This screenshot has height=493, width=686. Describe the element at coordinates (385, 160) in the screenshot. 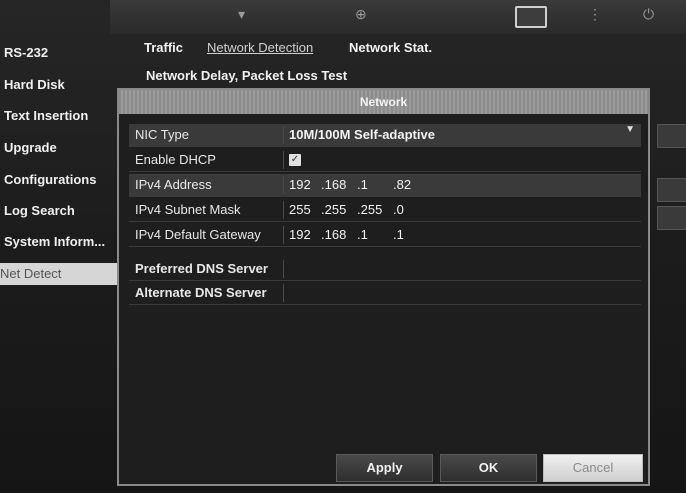

I see `dhcp-row: Enable DHCP ✓` at that location.